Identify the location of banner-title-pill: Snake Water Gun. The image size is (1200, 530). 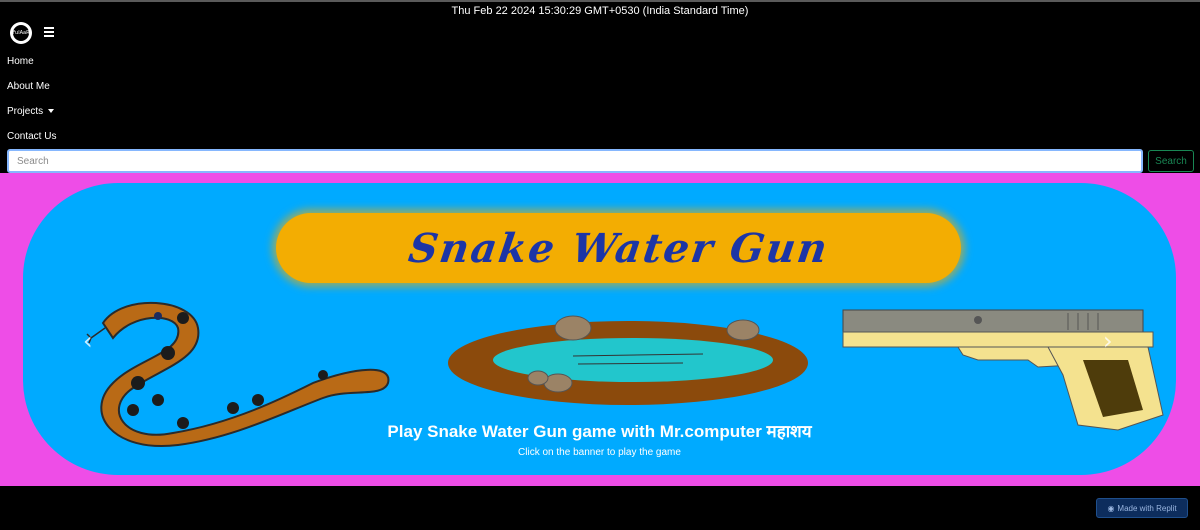
(618, 248).